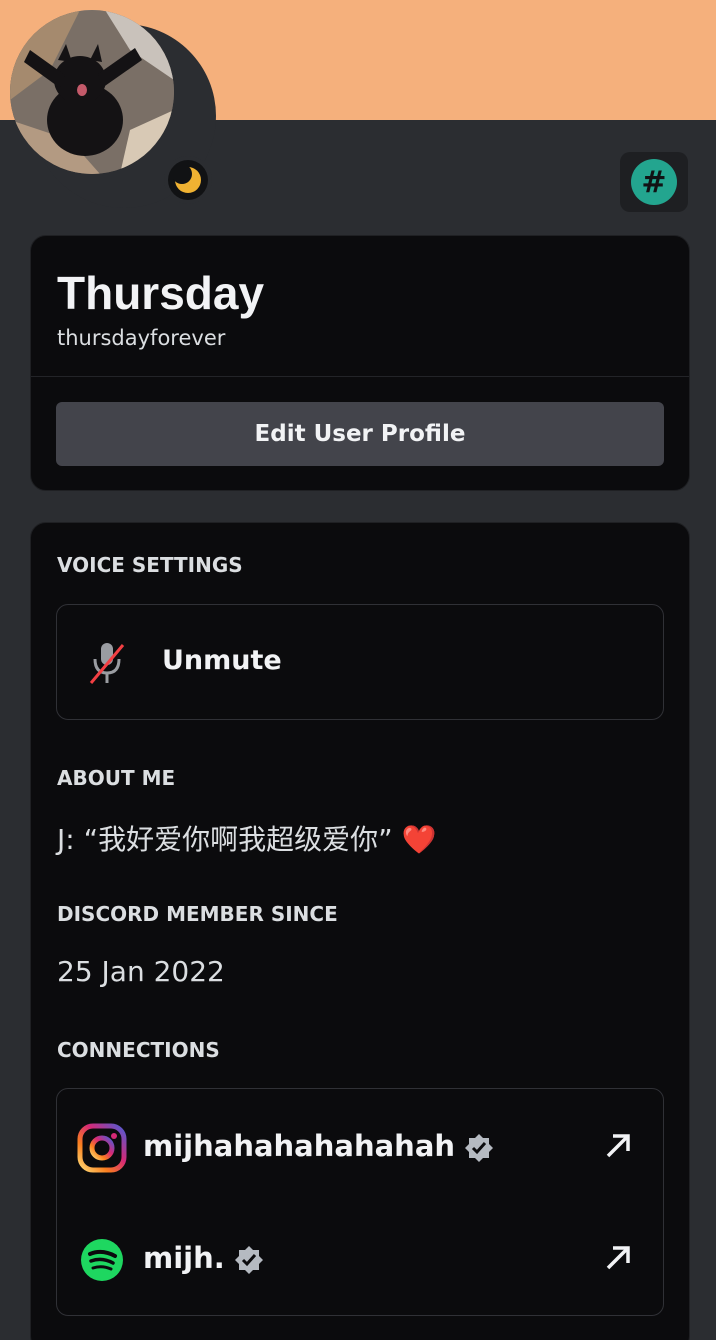  What do you see at coordinates (360, 376) in the screenshot?
I see `divider` at bounding box center [360, 376].